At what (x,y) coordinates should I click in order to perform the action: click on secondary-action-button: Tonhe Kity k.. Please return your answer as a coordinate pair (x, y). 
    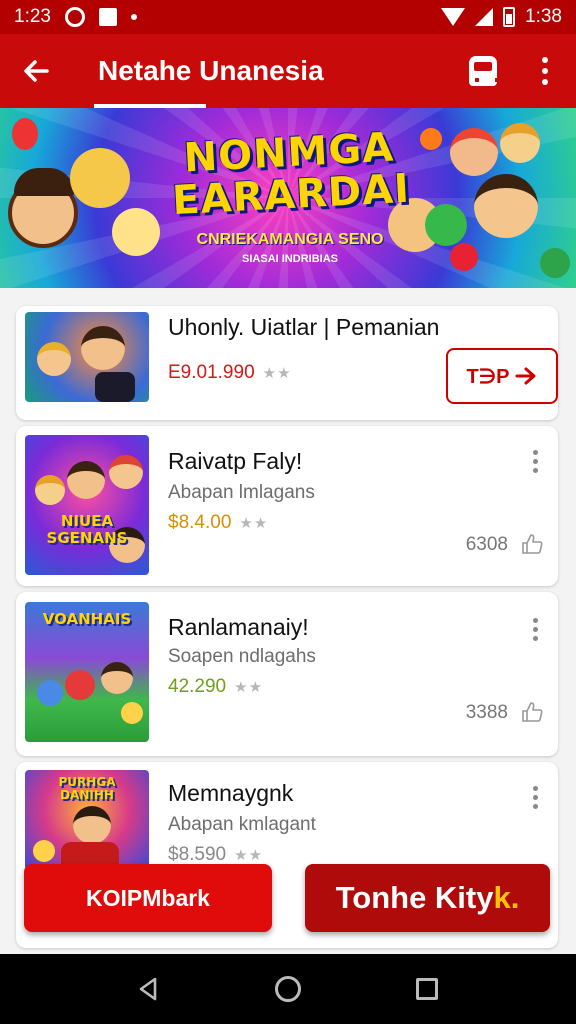
    Looking at the image, I should click on (427, 898).